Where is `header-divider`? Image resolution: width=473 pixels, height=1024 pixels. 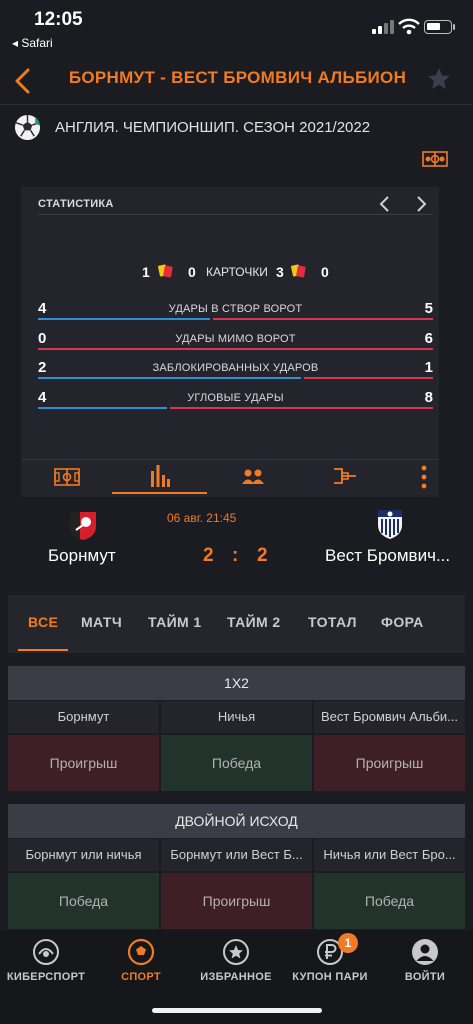
header-divider is located at coordinates (236, 104).